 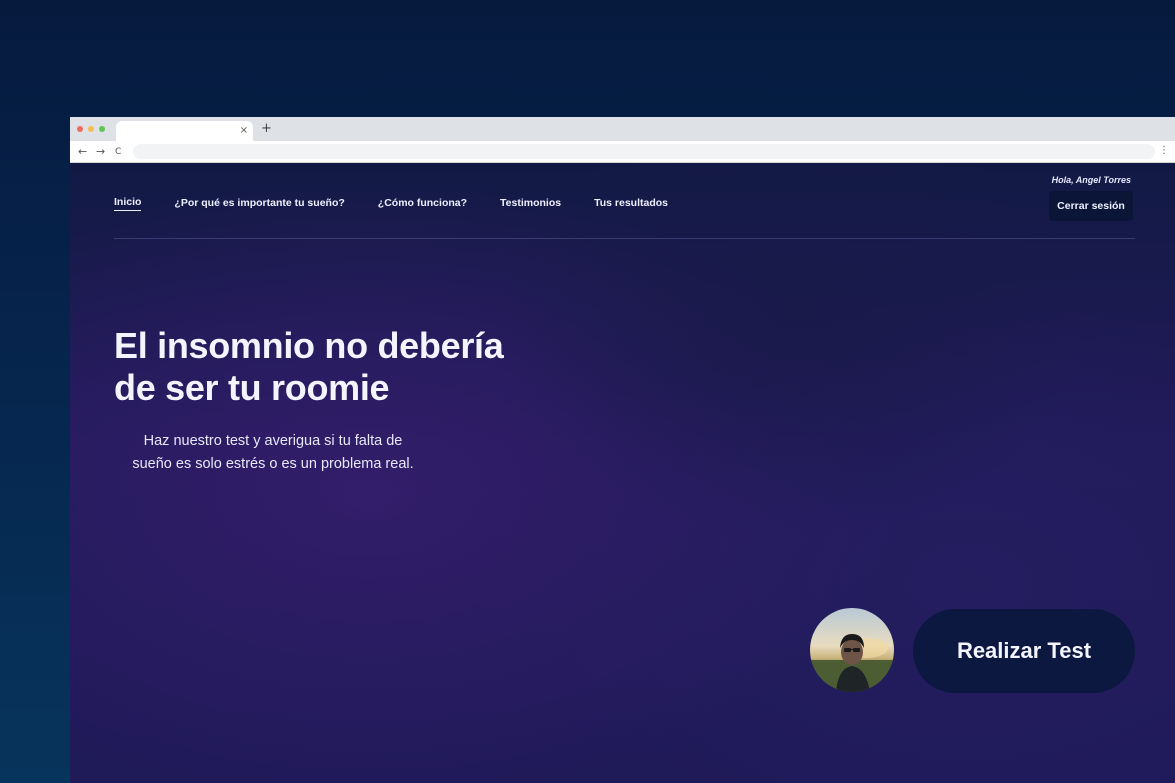 I want to click on nav-item-inicio: Inicio, so click(x=128, y=203).